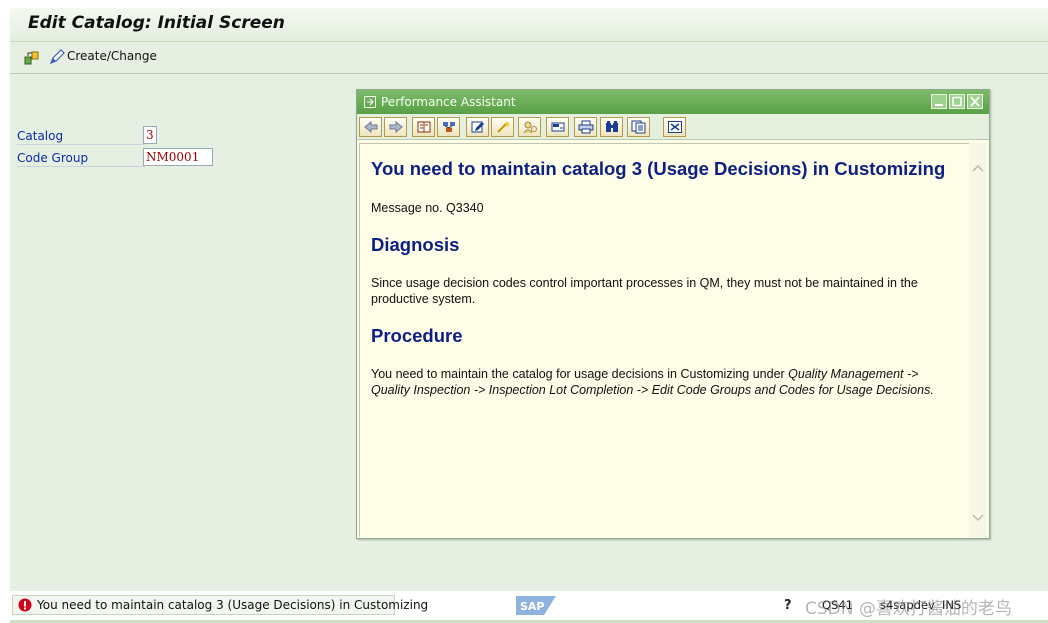 This screenshot has width=1048, height=623. I want to click on back-arrow-icon, so click(370, 127).